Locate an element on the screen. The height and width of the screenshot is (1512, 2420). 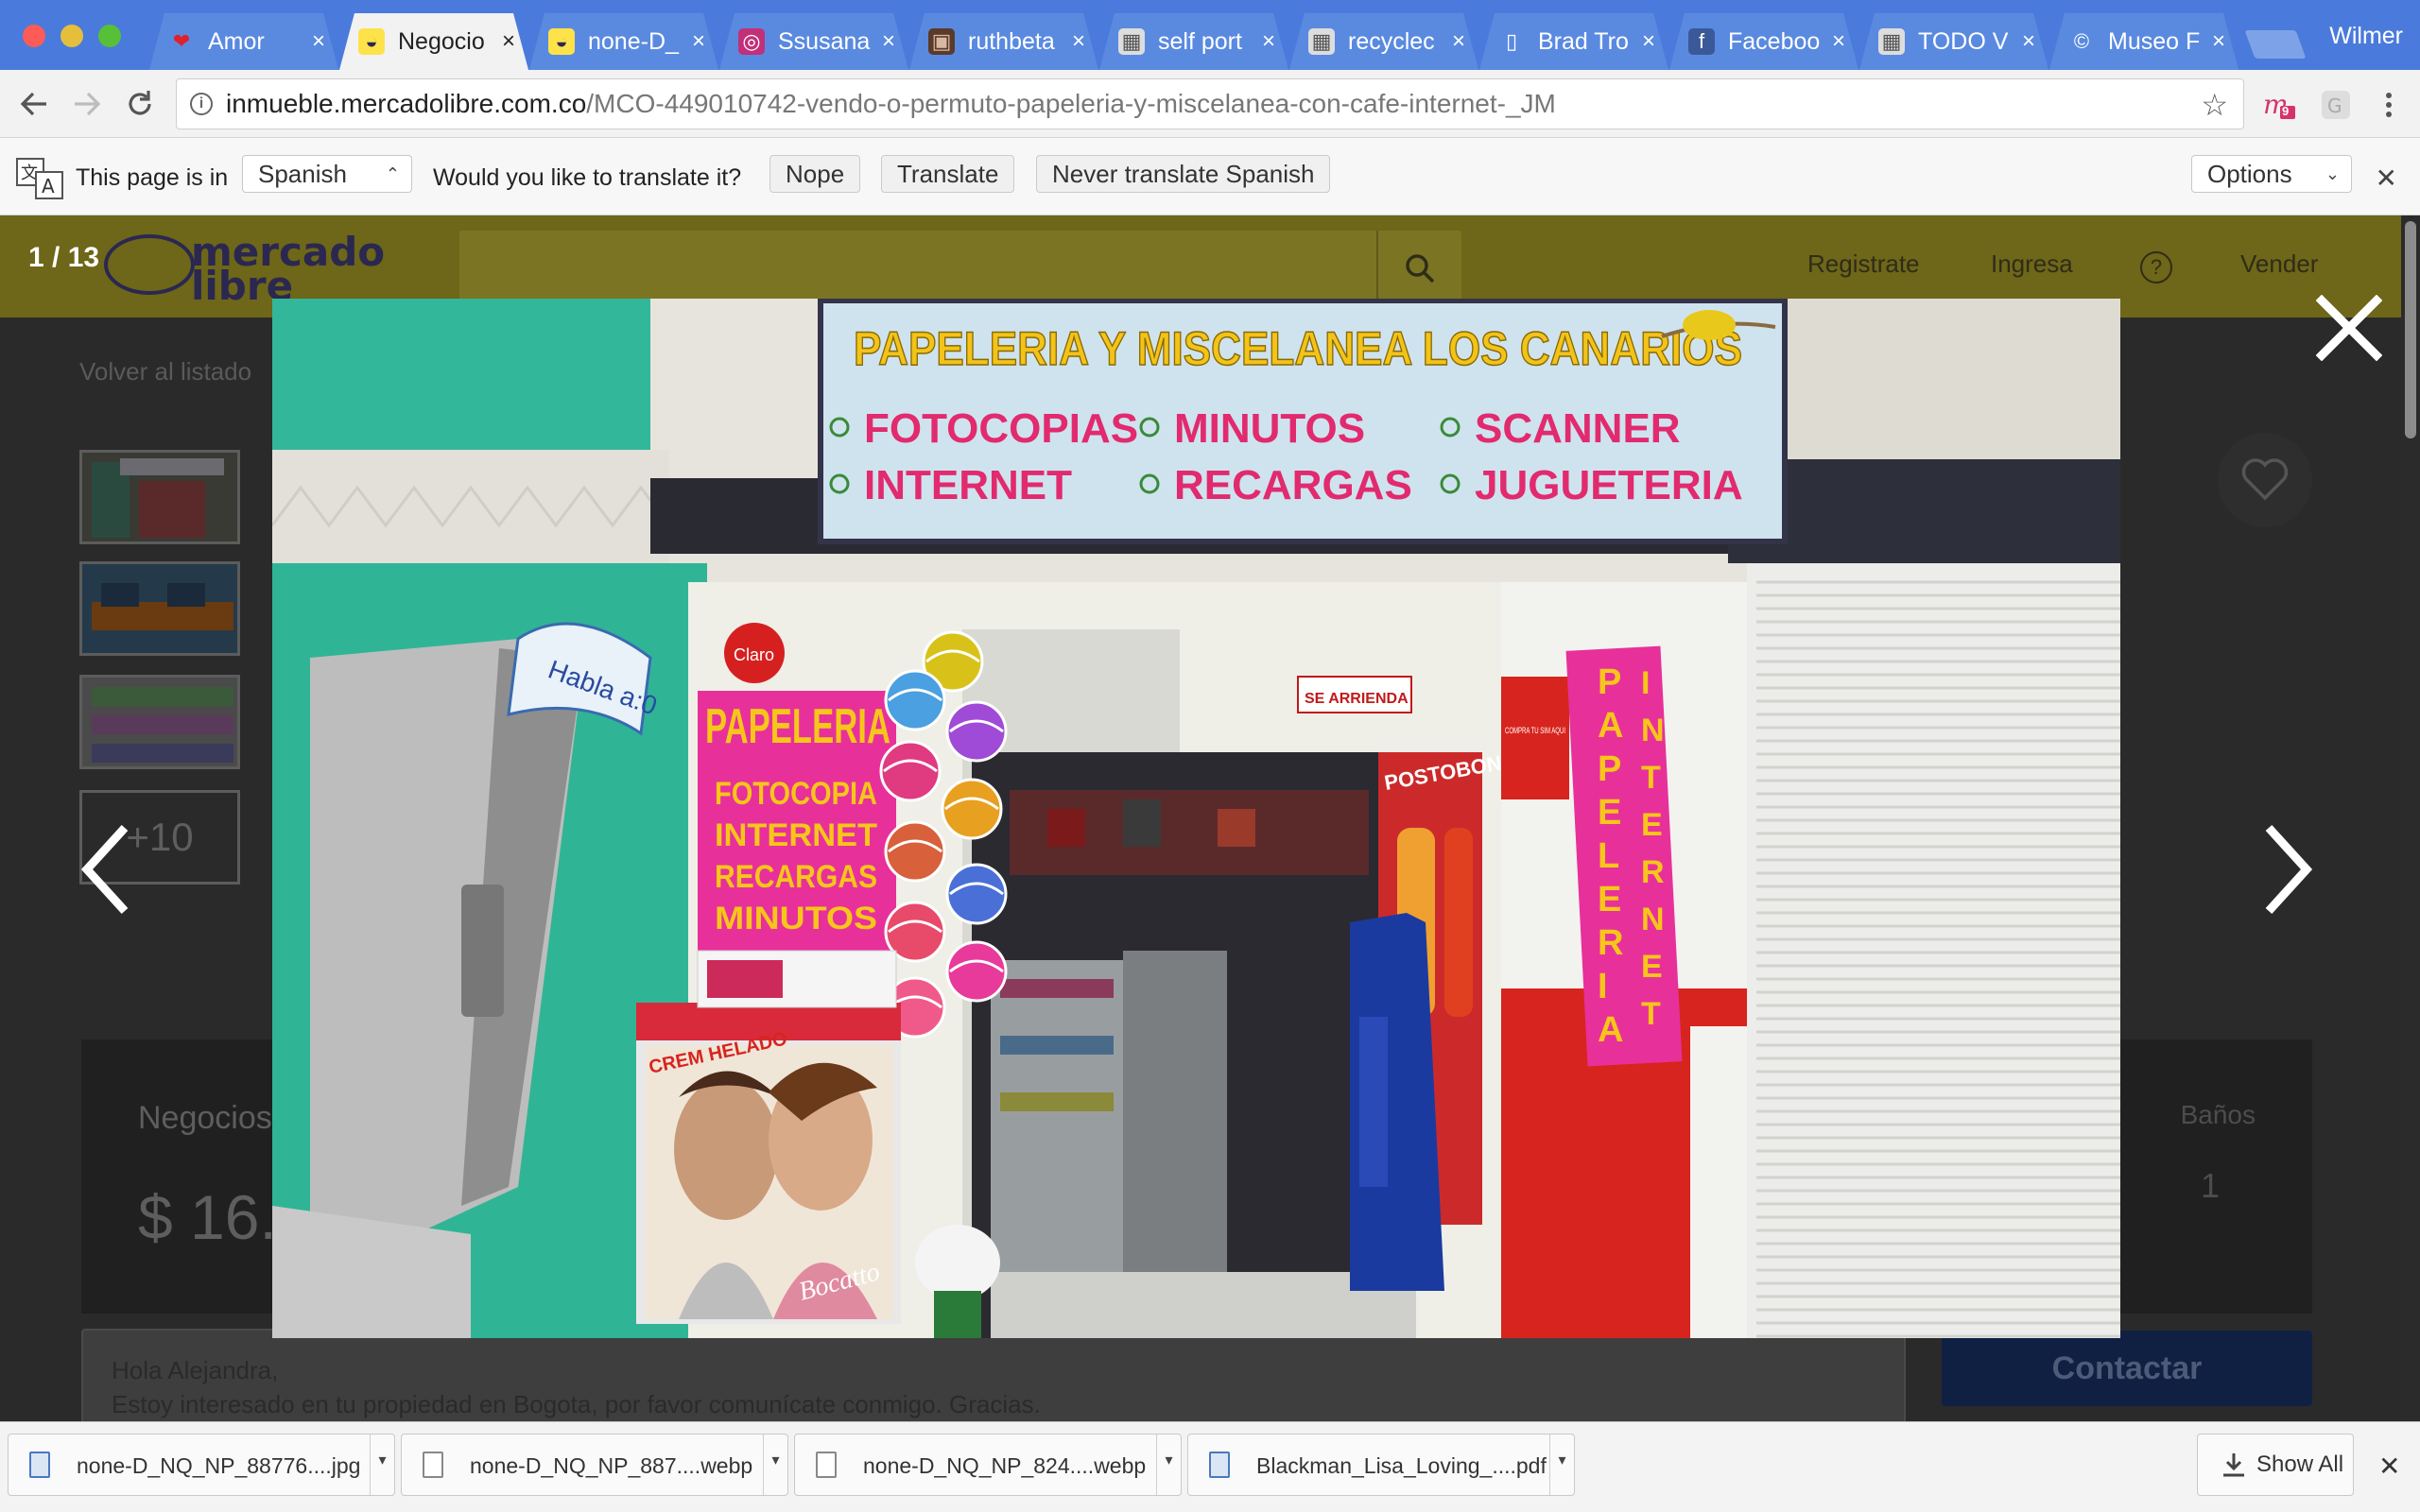
back-button is located at coordinates (34, 104).